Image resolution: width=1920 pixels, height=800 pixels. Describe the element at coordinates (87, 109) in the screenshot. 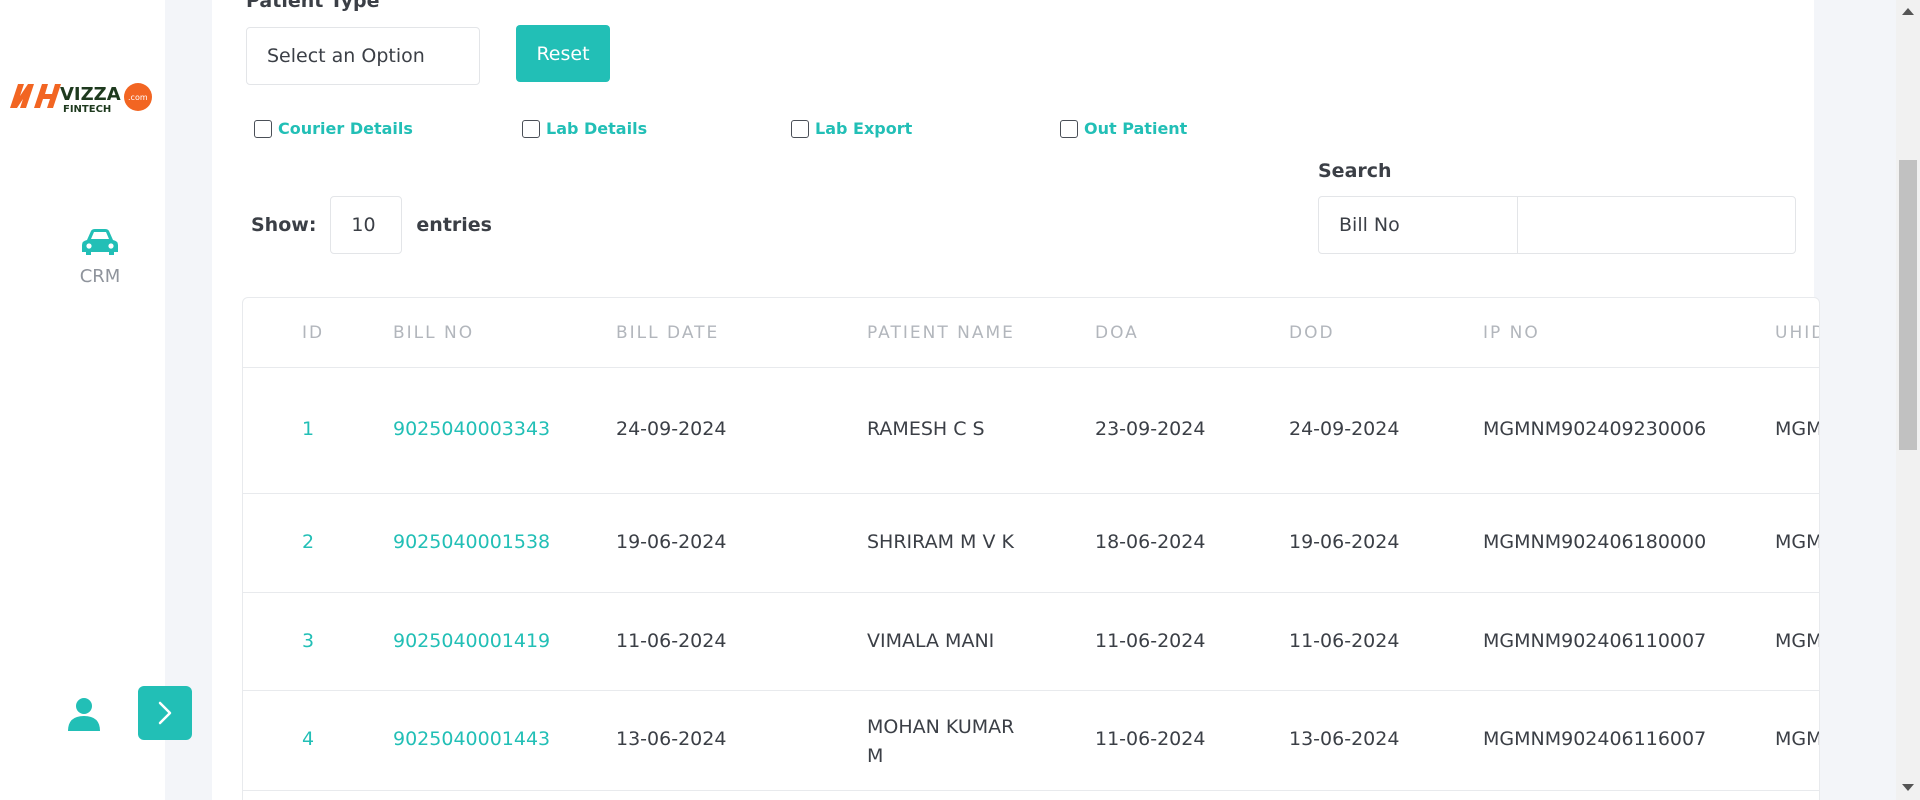

I see `svg-text: FINTECH` at that location.